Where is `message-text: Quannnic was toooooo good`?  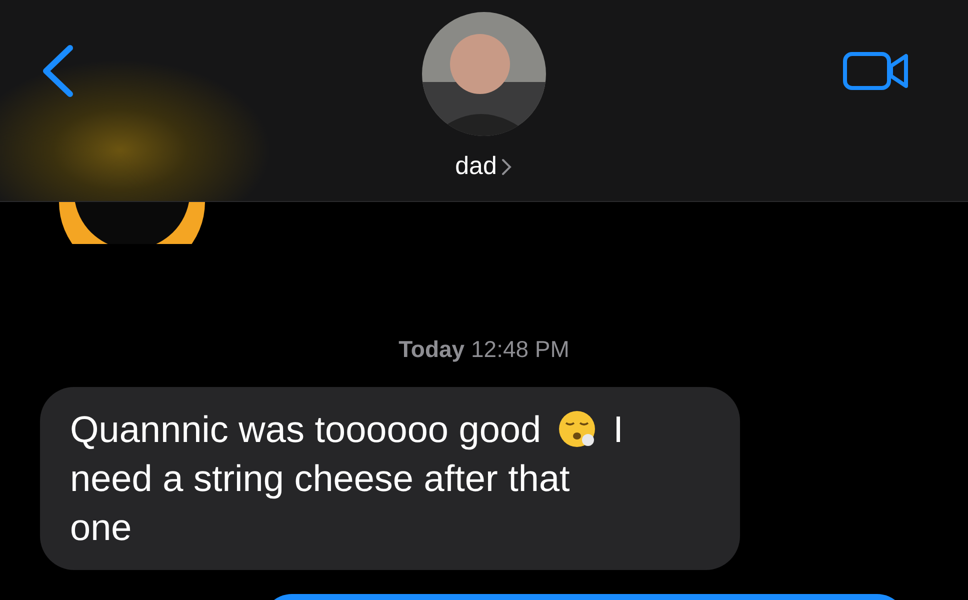 message-text: Quannnic was toooooo good is located at coordinates (306, 430).